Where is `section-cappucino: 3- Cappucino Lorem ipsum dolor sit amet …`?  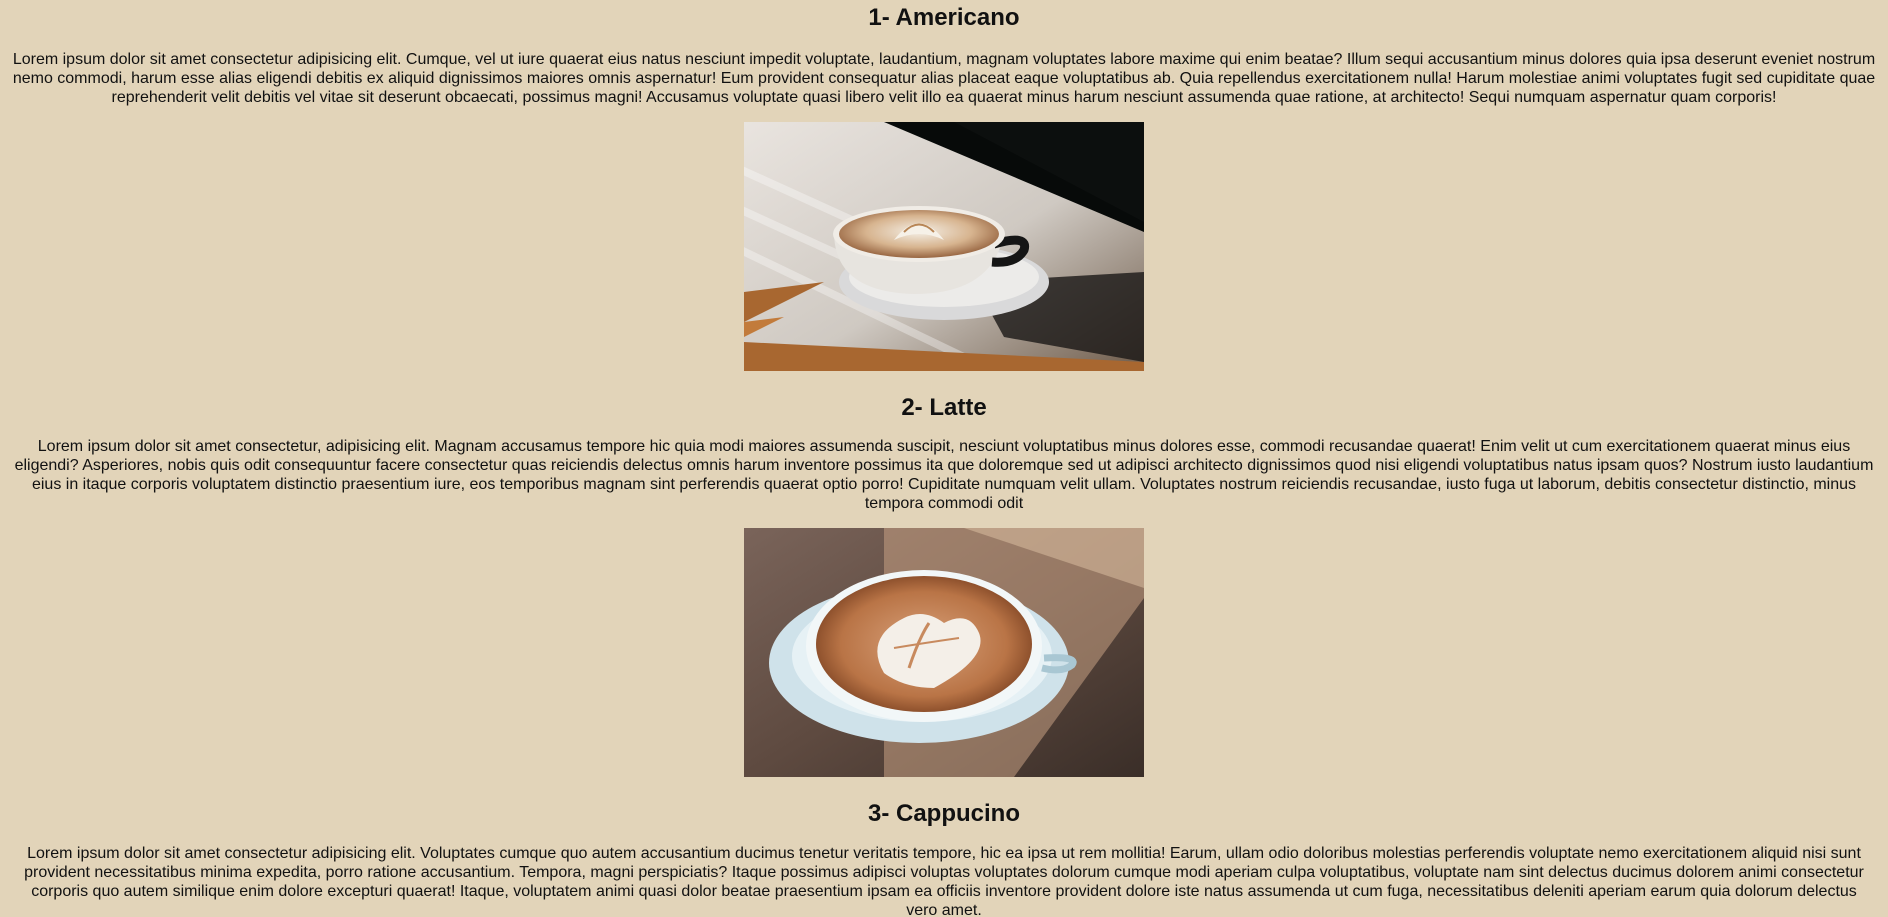
section-cappucino: 3- Cappucino Lorem ipsum dolor sit amet … is located at coordinates (944, 856).